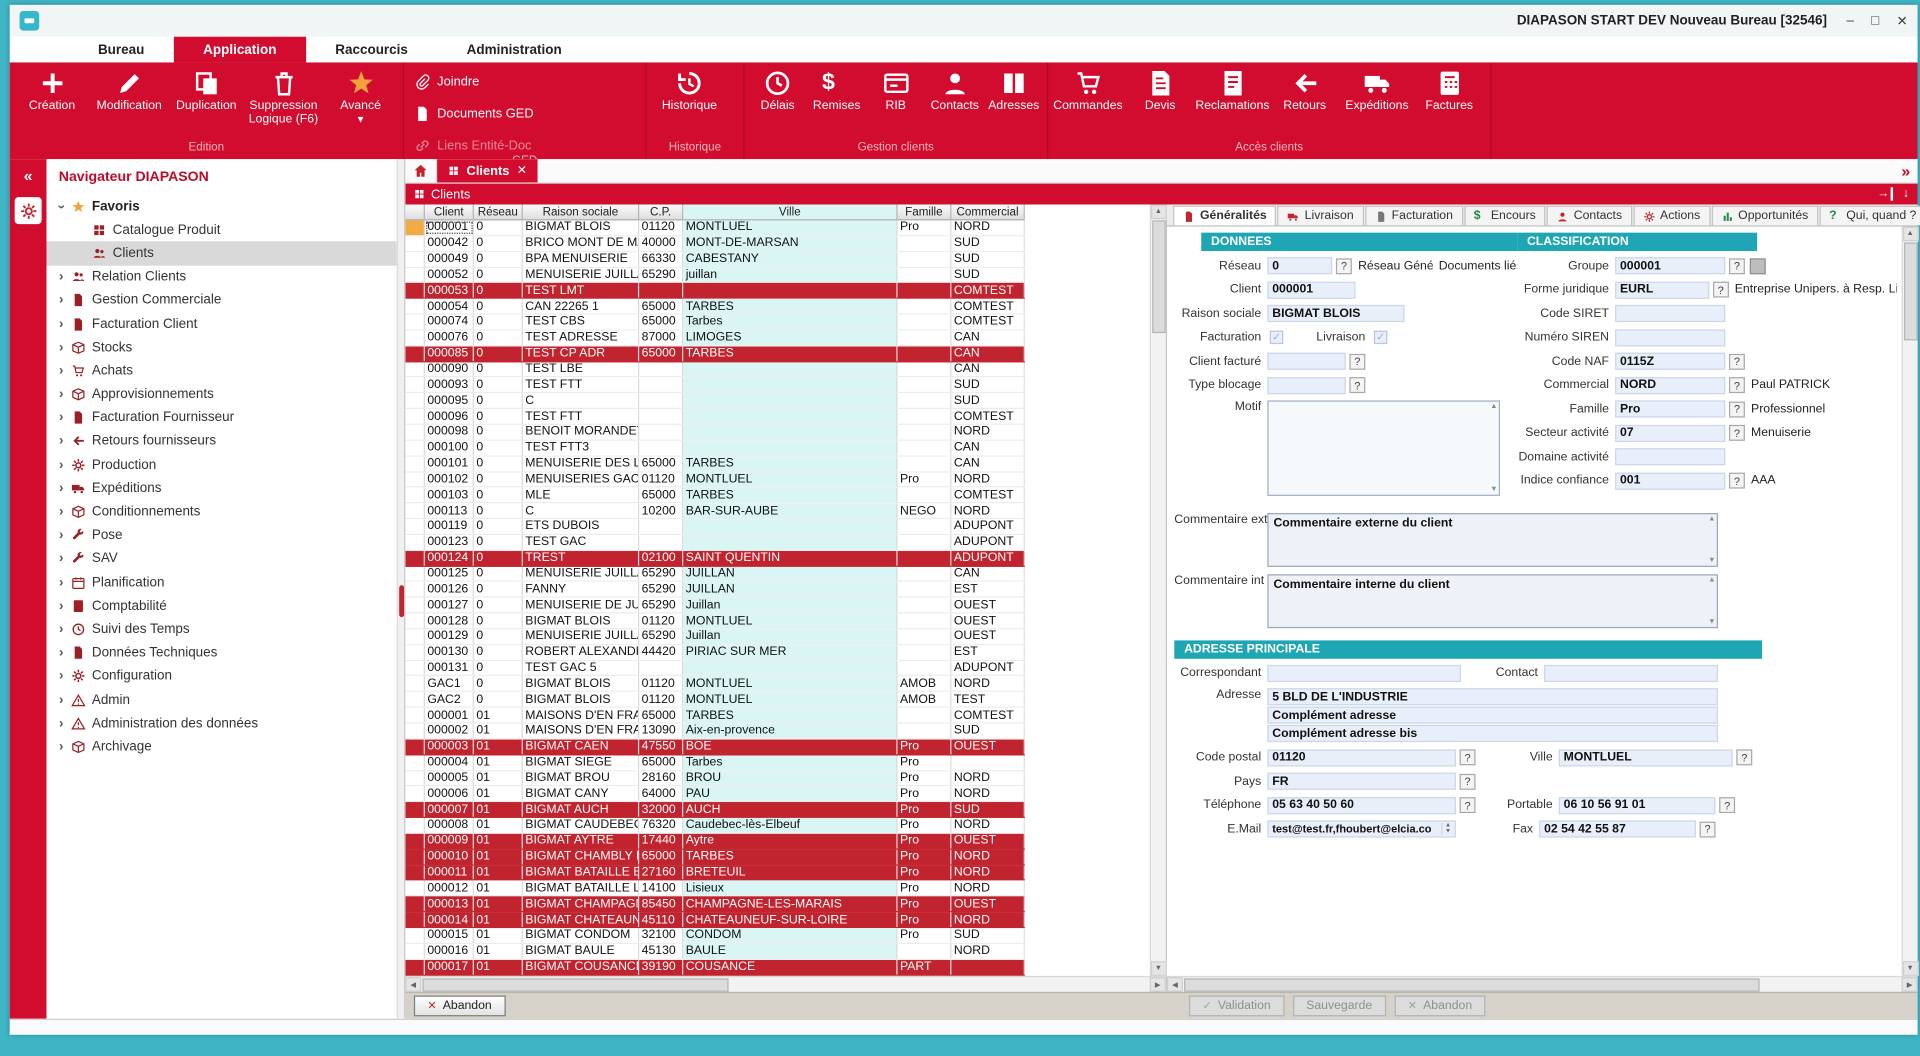  What do you see at coordinates (1670, 385) in the screenshot?
I see `commercial-input: NORD` at bounding box center [1670, 385].